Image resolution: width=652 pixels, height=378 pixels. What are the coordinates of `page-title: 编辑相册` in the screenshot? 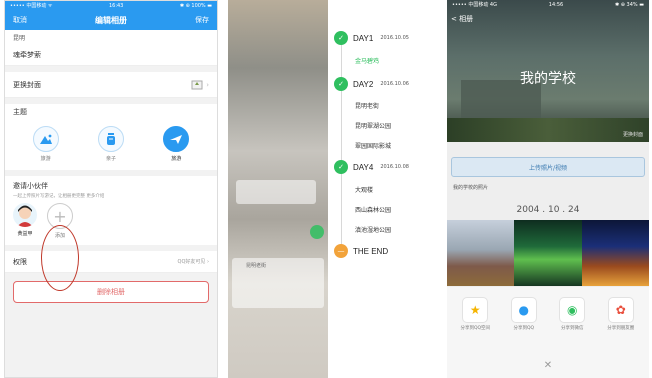 It's located at (111, 20).